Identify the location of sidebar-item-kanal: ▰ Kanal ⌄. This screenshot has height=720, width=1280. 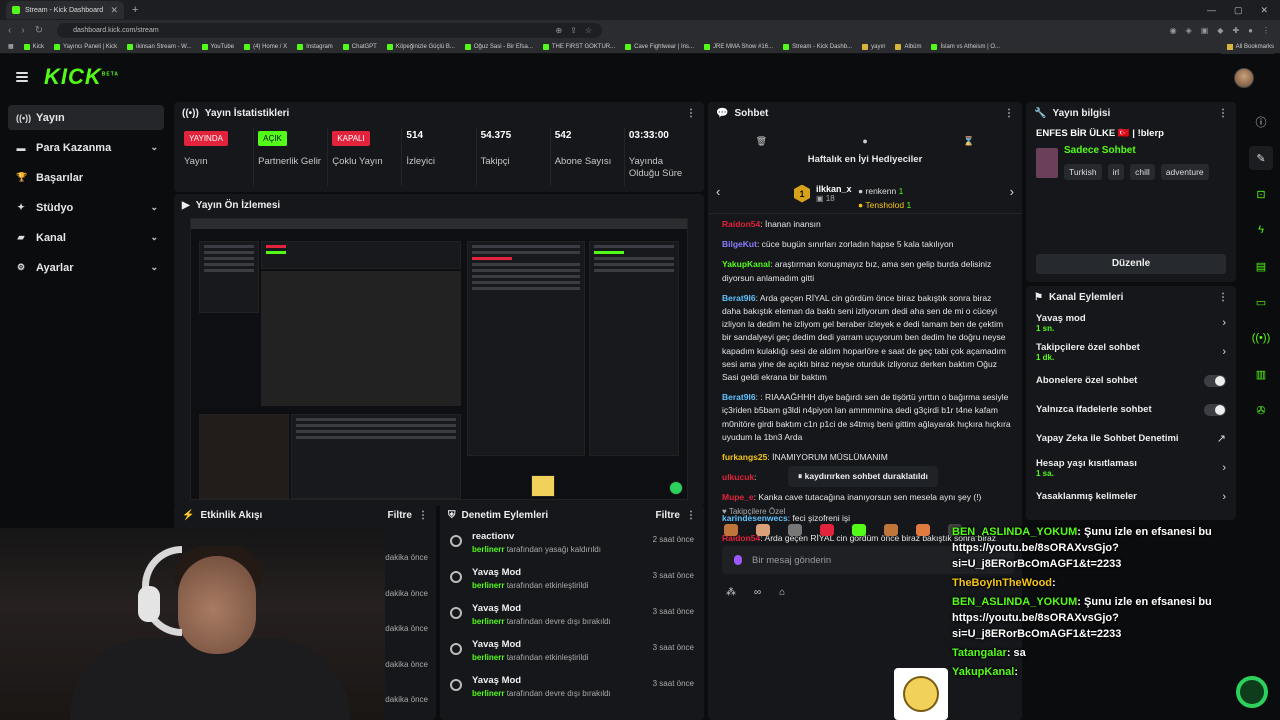
(86, 237).